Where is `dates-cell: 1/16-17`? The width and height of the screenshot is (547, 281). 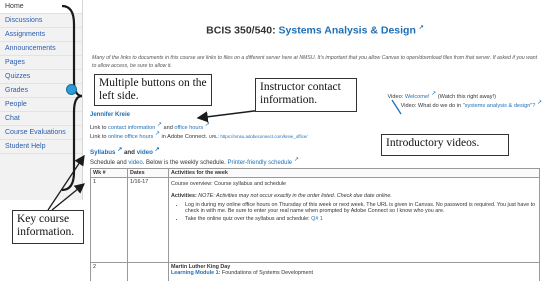
dates-cell: 1/16-17 is located at coordinates (148, 220).